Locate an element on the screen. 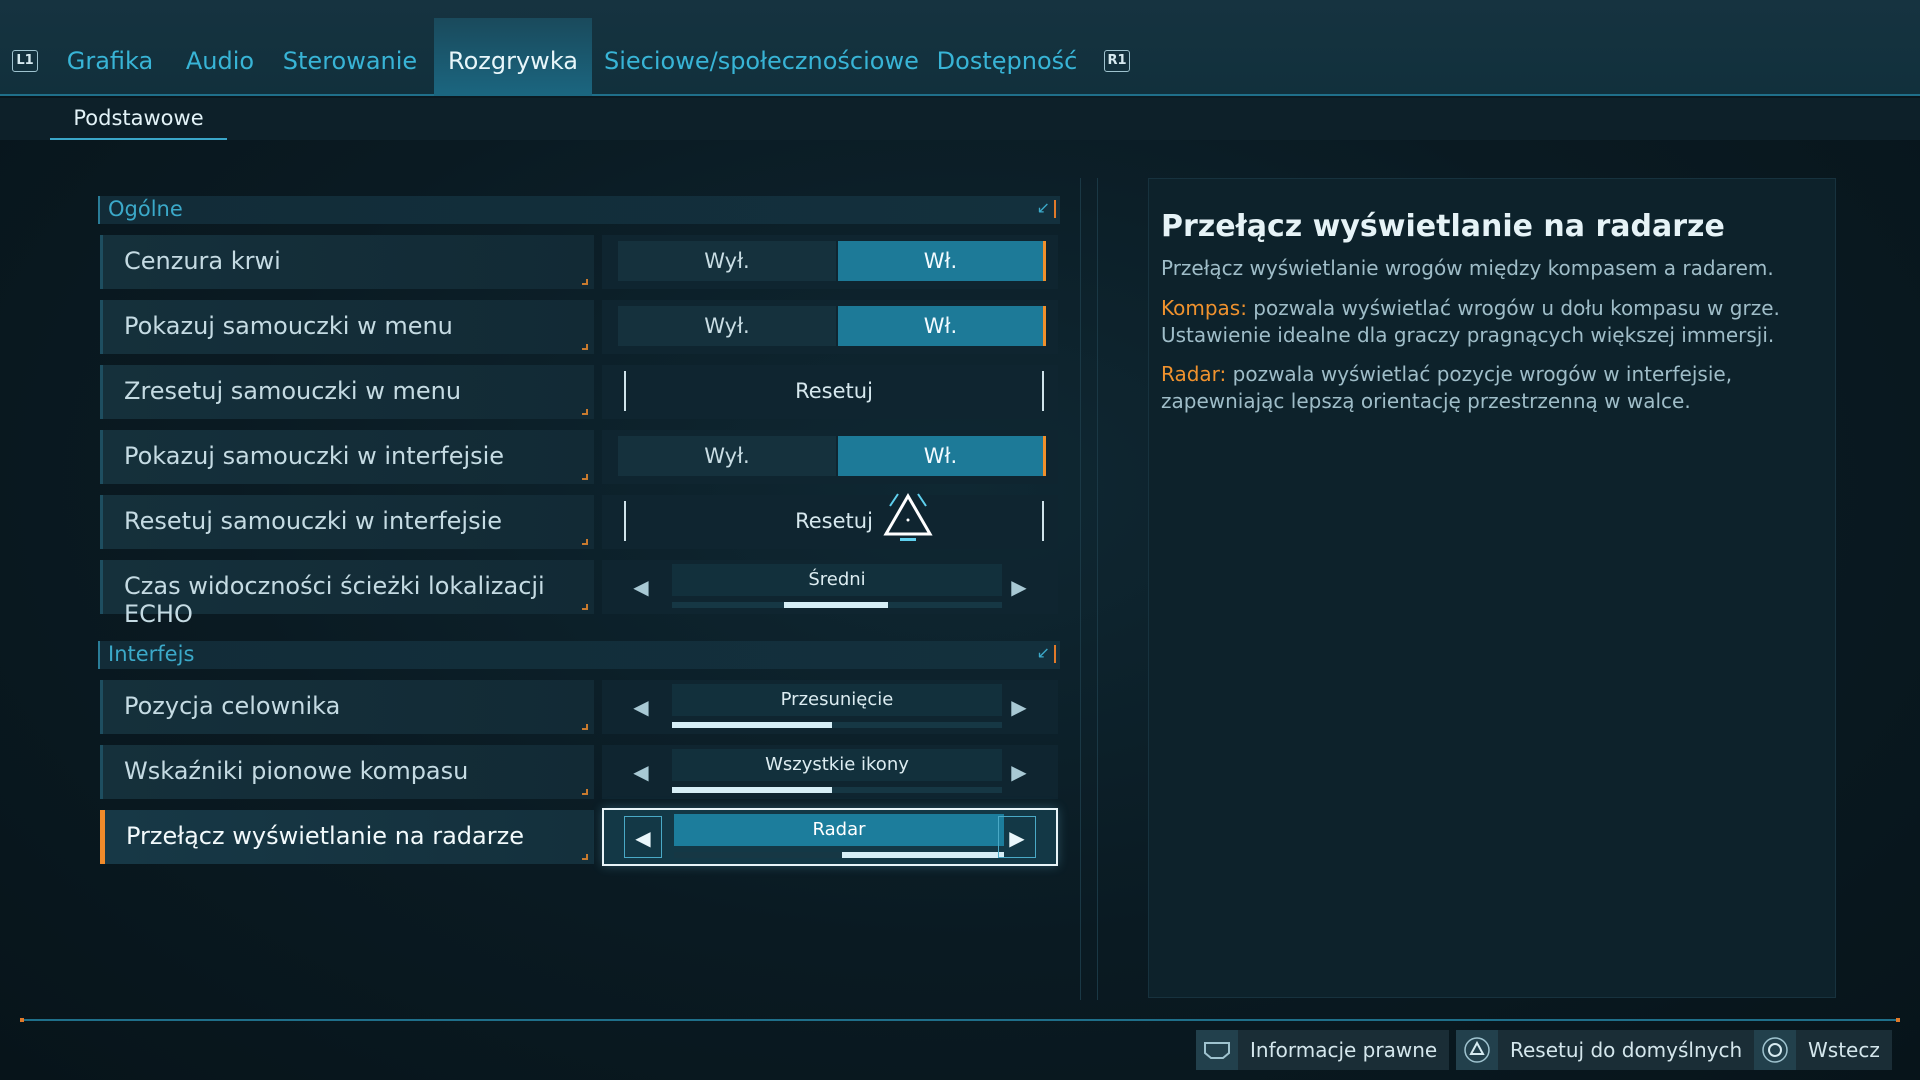 This screenshot has height=1080, width=1920. setting-row-compass-indicators: Wskaźniki pionowe kompasu is located at coordinates (347, 772).